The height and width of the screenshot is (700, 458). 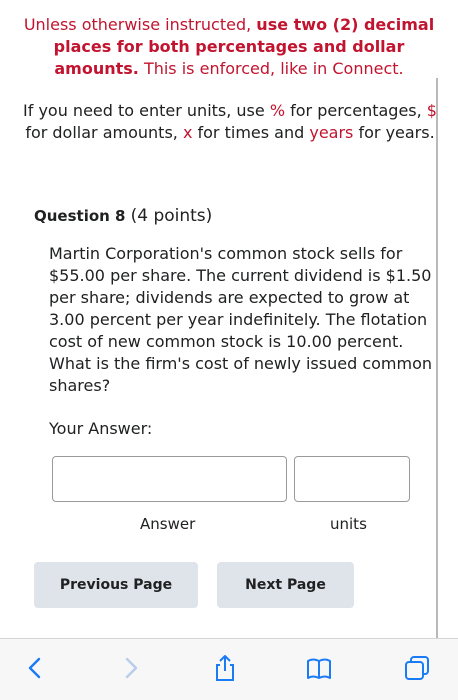 What do you see at coordinates (356, 110) in the screenshot?
I see `units-help-text: for percentages,` at bounding box center [356, 110].